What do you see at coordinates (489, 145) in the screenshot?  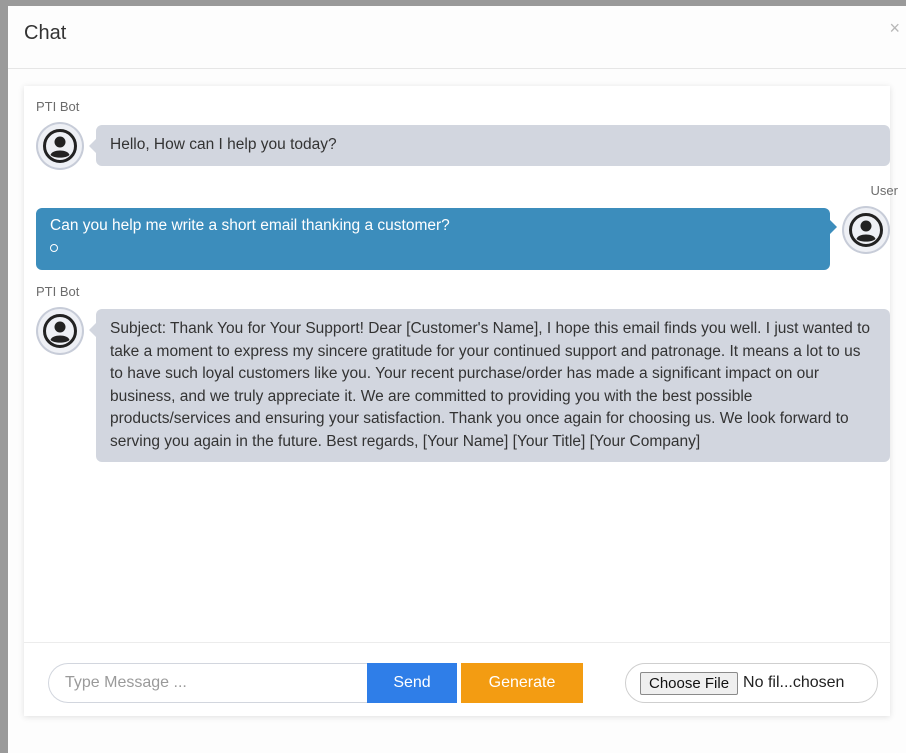 I see `bot-message: Hello, How can I help you today?` at bounding box center [489, 145].